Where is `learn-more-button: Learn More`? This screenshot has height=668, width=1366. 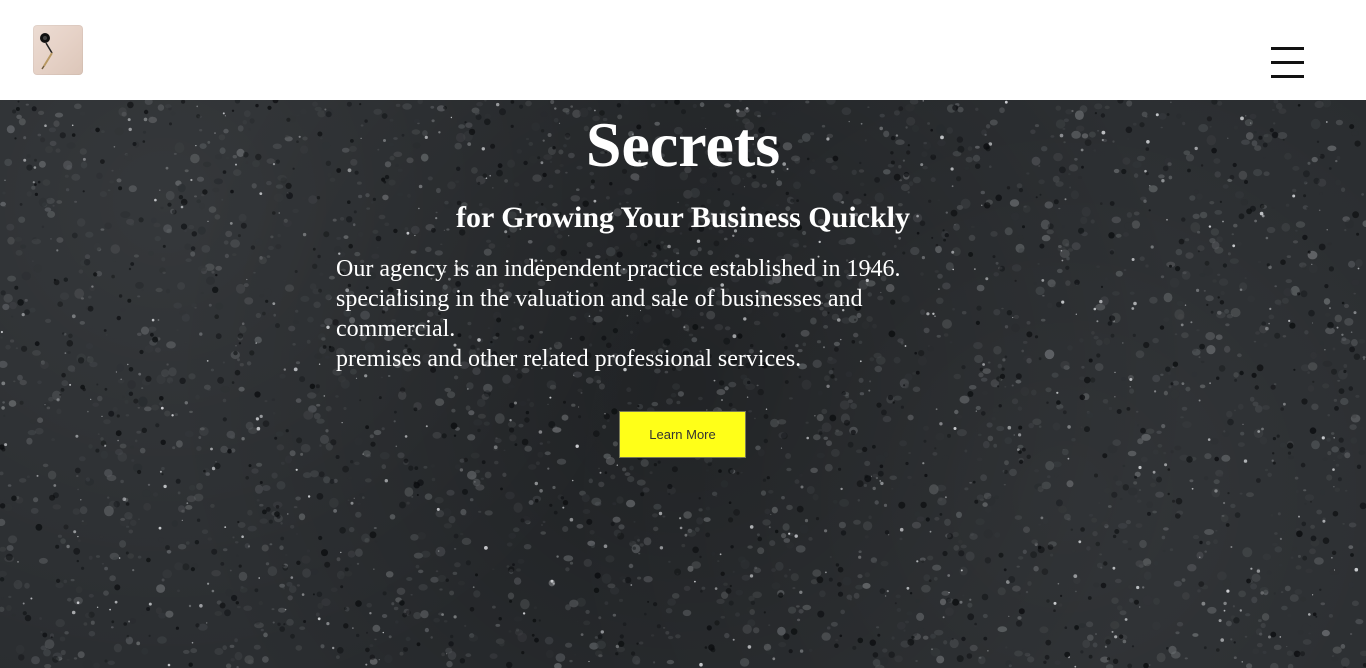
learn-more-button: Learn More is located at coordinates (682, 434).